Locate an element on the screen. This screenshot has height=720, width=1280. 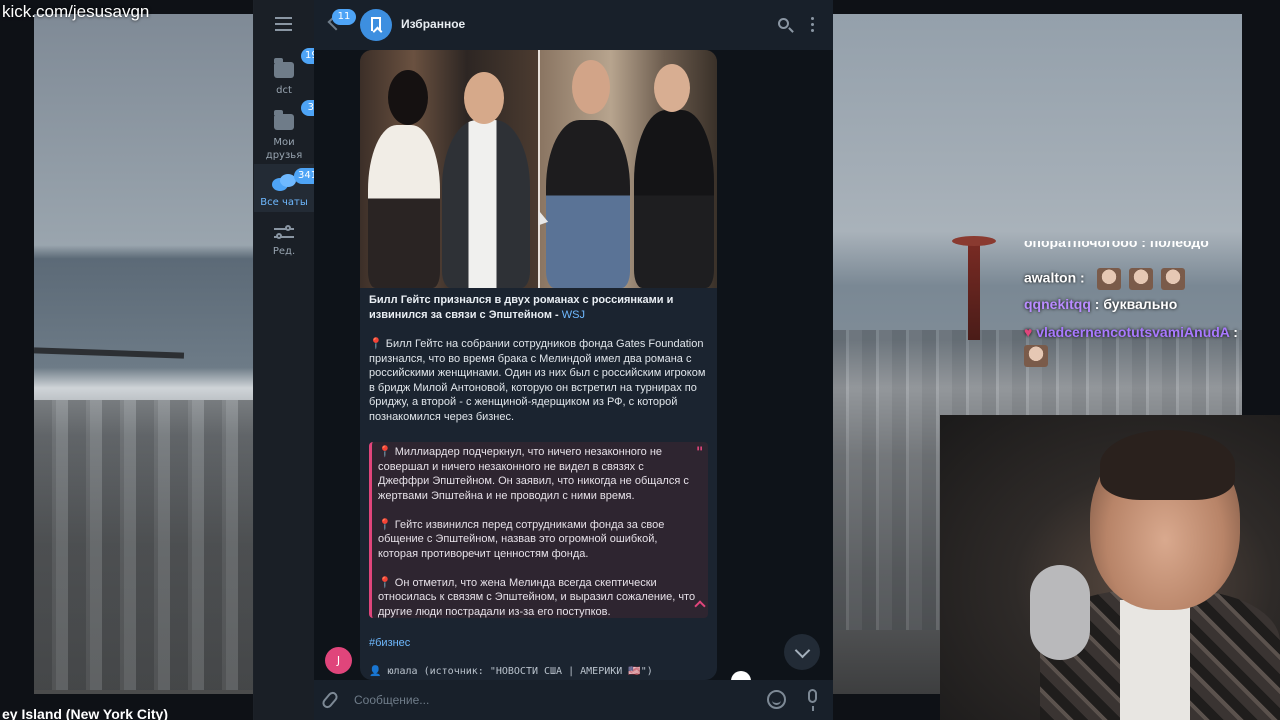
streamer-hair is located at coordinates (1167, 465).